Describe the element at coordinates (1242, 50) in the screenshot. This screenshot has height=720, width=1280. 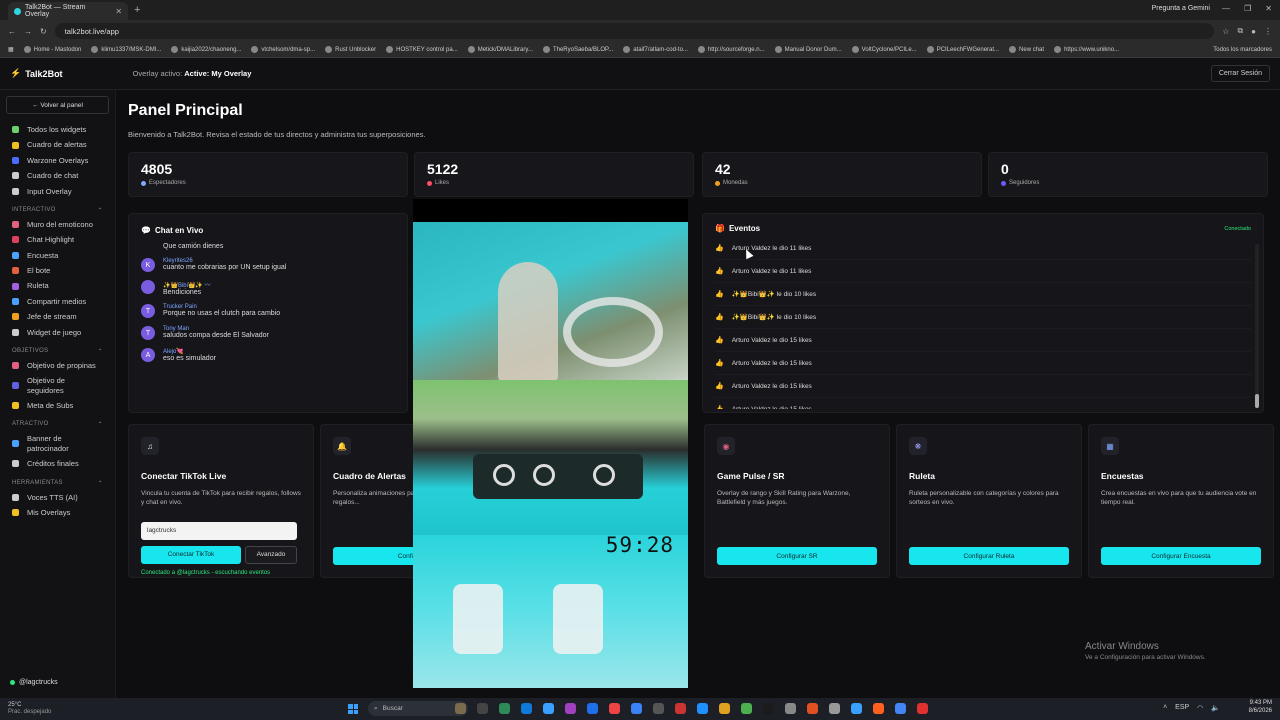
I see `all-bookmarks-button: Todos los marcadores` at that location.